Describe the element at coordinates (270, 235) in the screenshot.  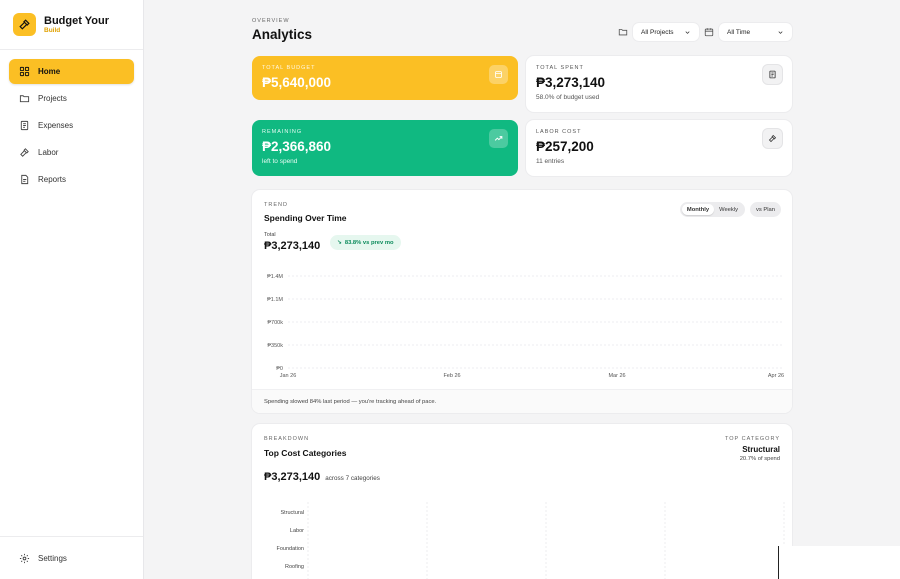
I see `total-label: Total` at that location.